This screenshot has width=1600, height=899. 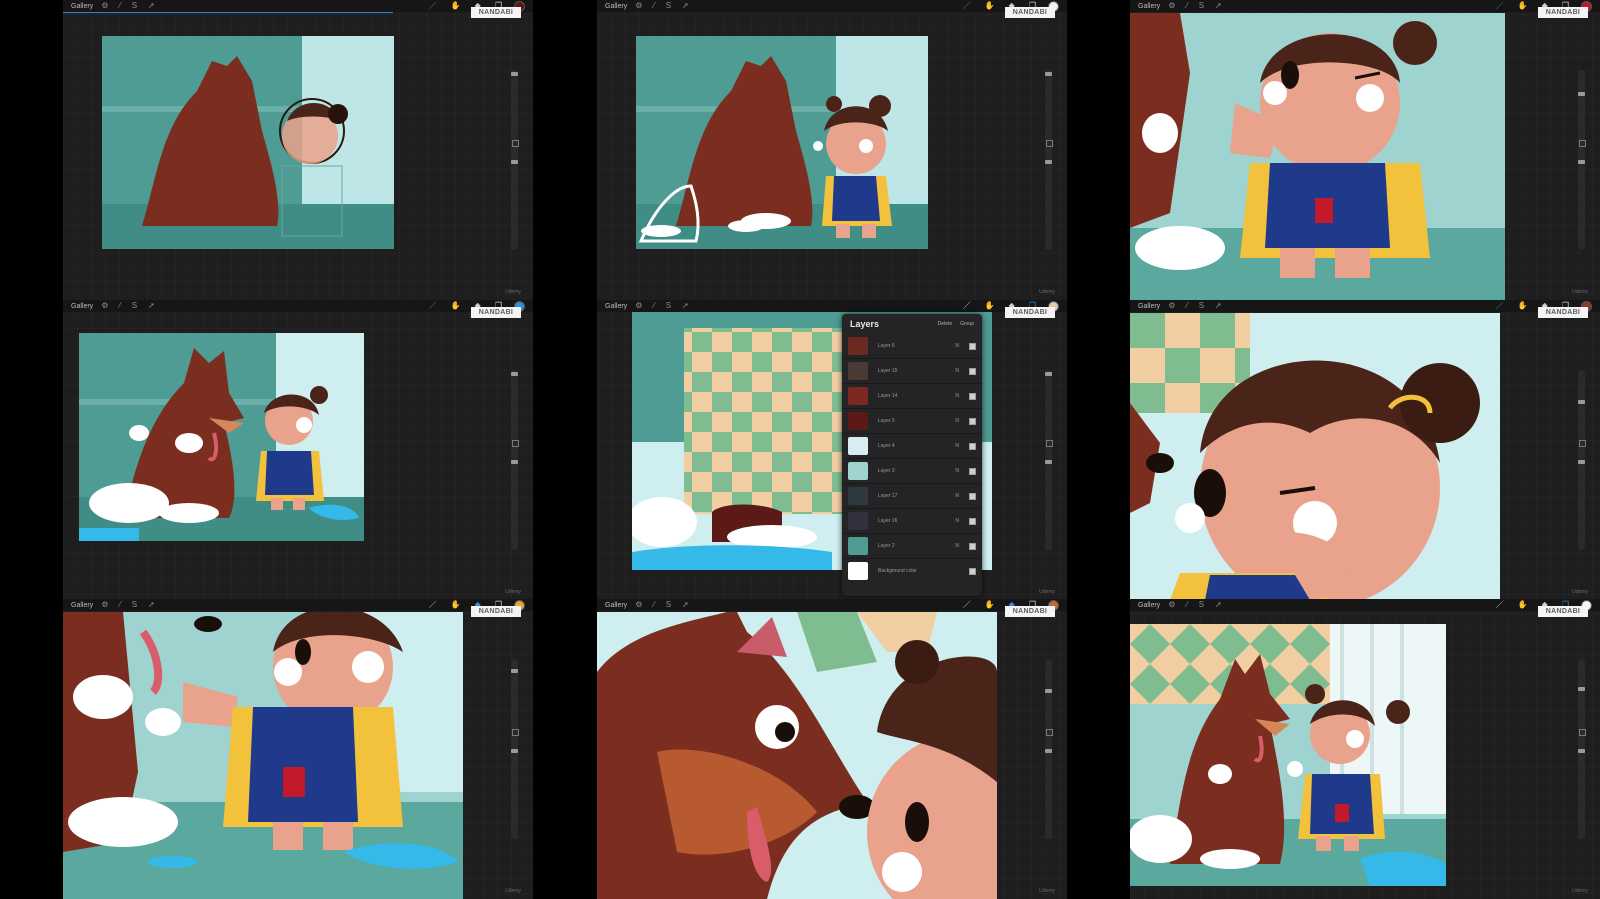 I want to click on layer-row: Layer 3 N, so click(x=912, y=471).